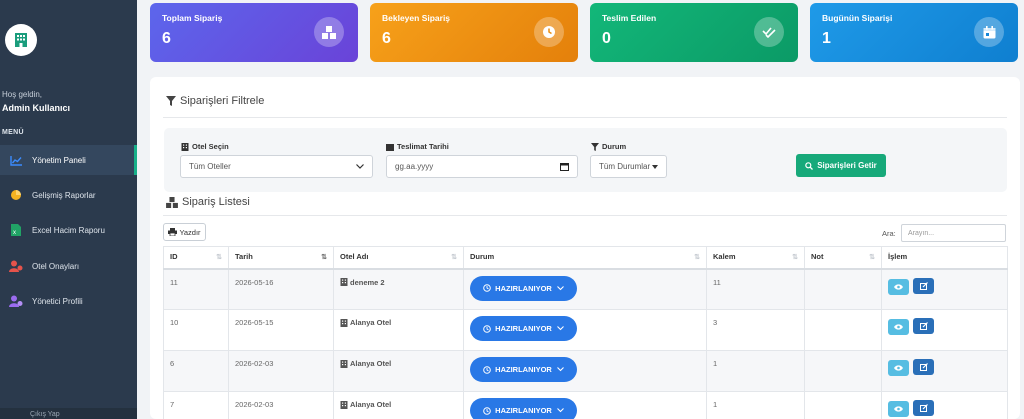  I want to click on sidebar-item-hotel-approvals: Otel Onayları, so click(68, 266).